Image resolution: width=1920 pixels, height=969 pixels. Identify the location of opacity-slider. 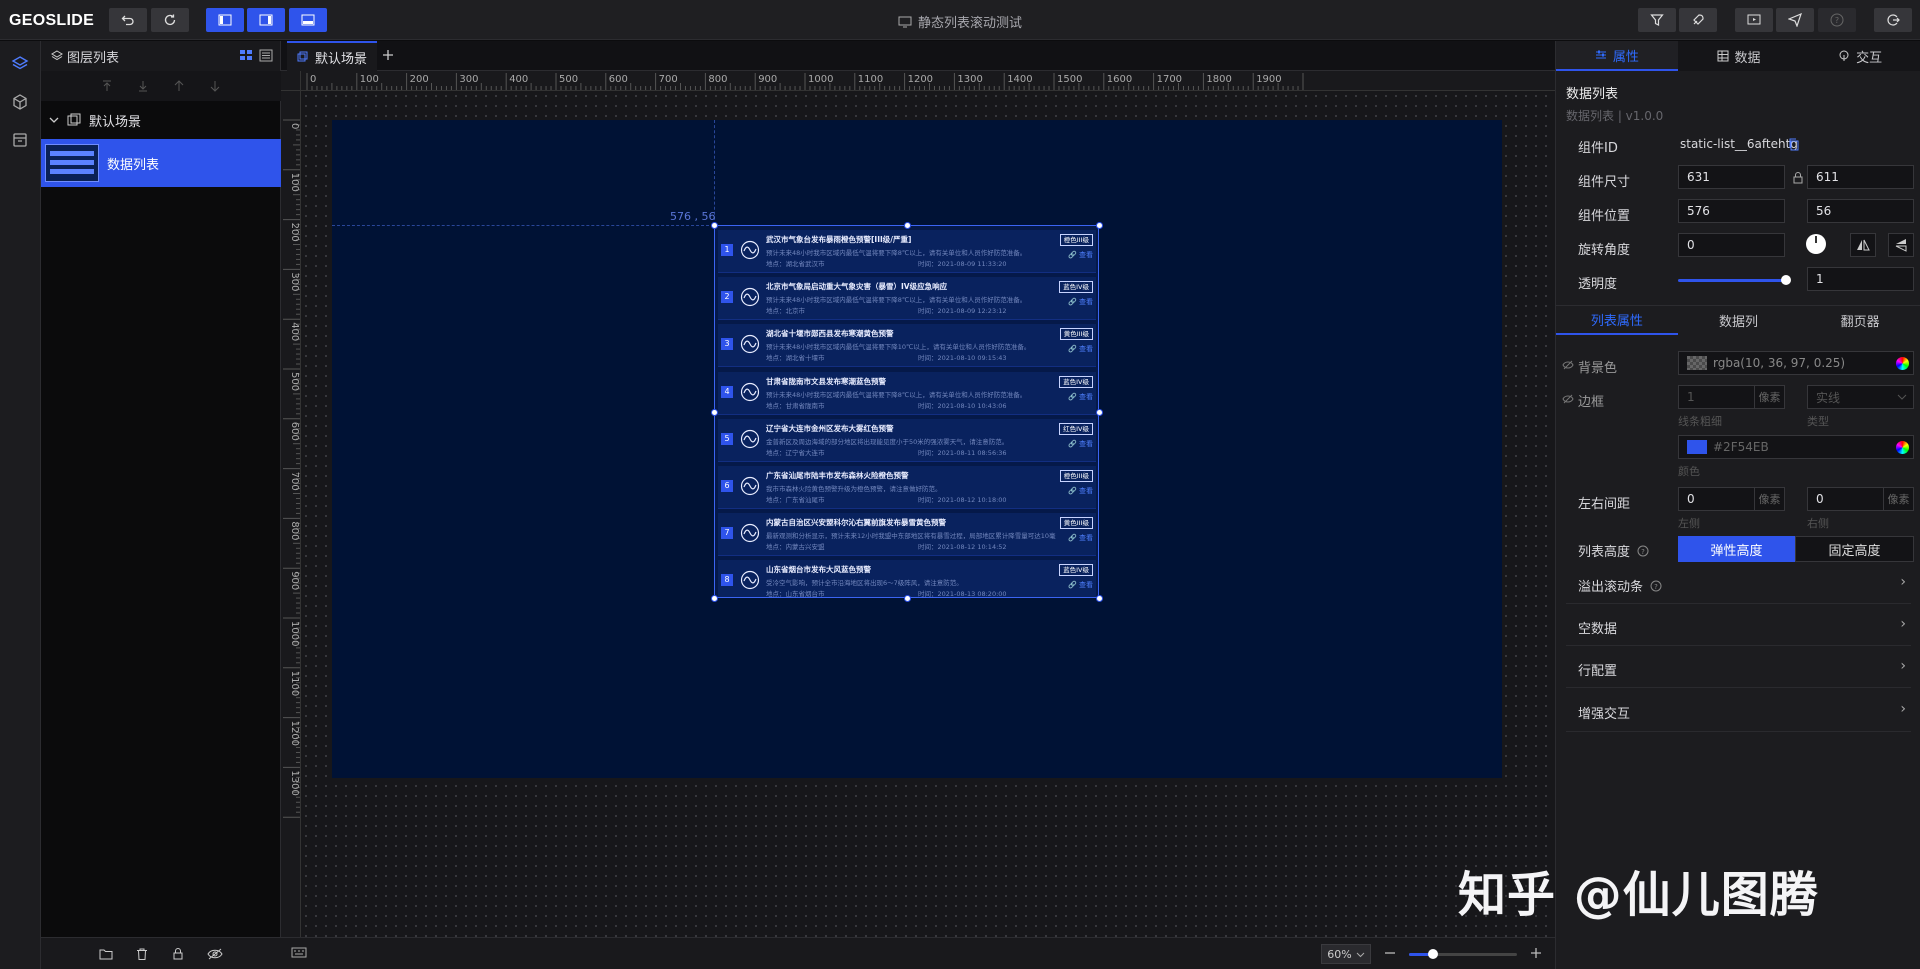
(1734, 280).